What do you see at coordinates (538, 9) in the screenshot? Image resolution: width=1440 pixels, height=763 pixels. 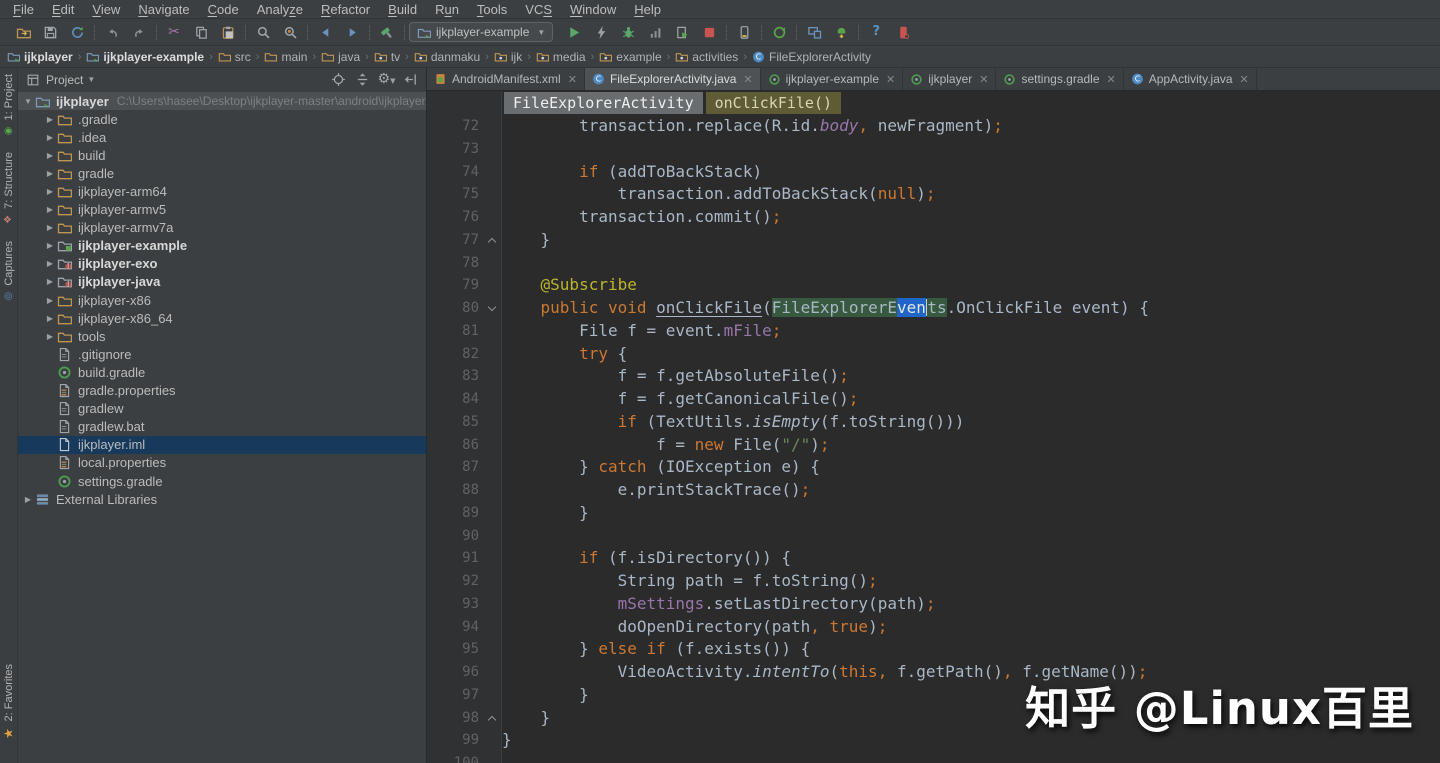 I see `menu-item-vcs: VCS` at bounding box center [538, 9].